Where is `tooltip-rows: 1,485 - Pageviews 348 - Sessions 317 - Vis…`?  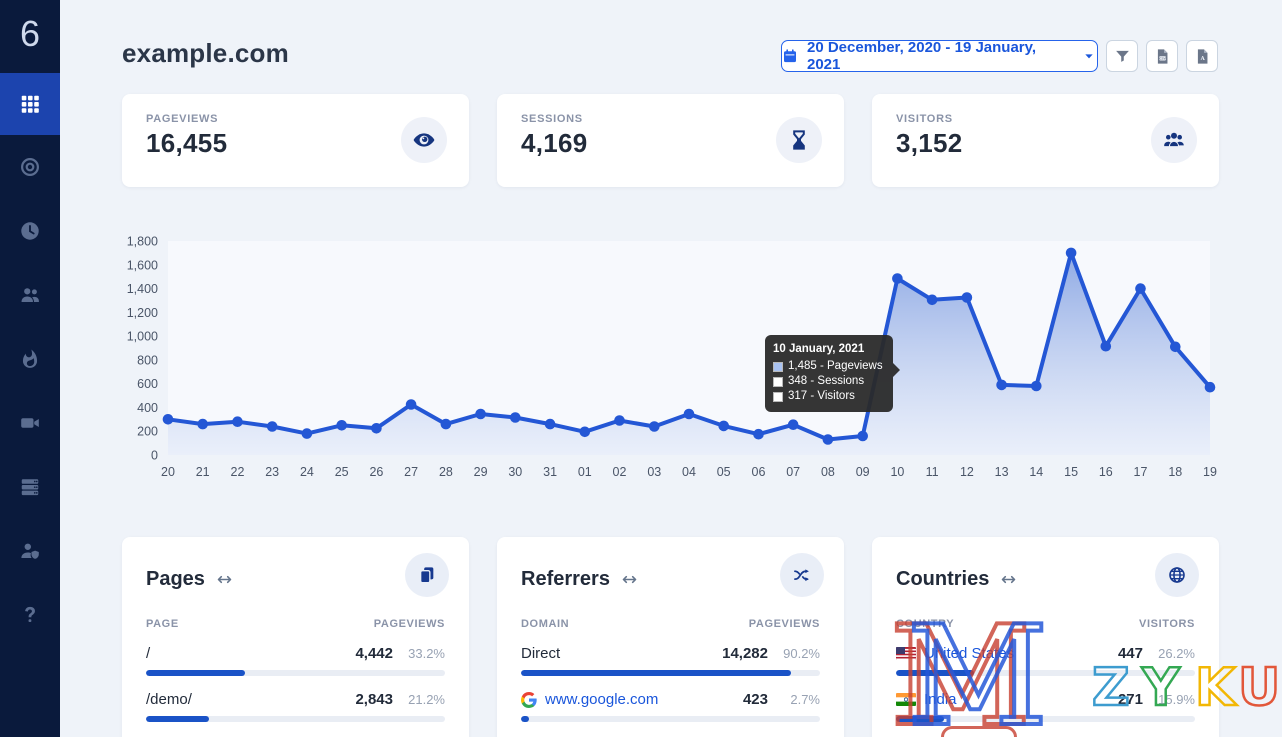
tooltip-rows: 1,485 - Pageviews 348 - Sessions 317 - Vis… is located at coordinates (828, 381).